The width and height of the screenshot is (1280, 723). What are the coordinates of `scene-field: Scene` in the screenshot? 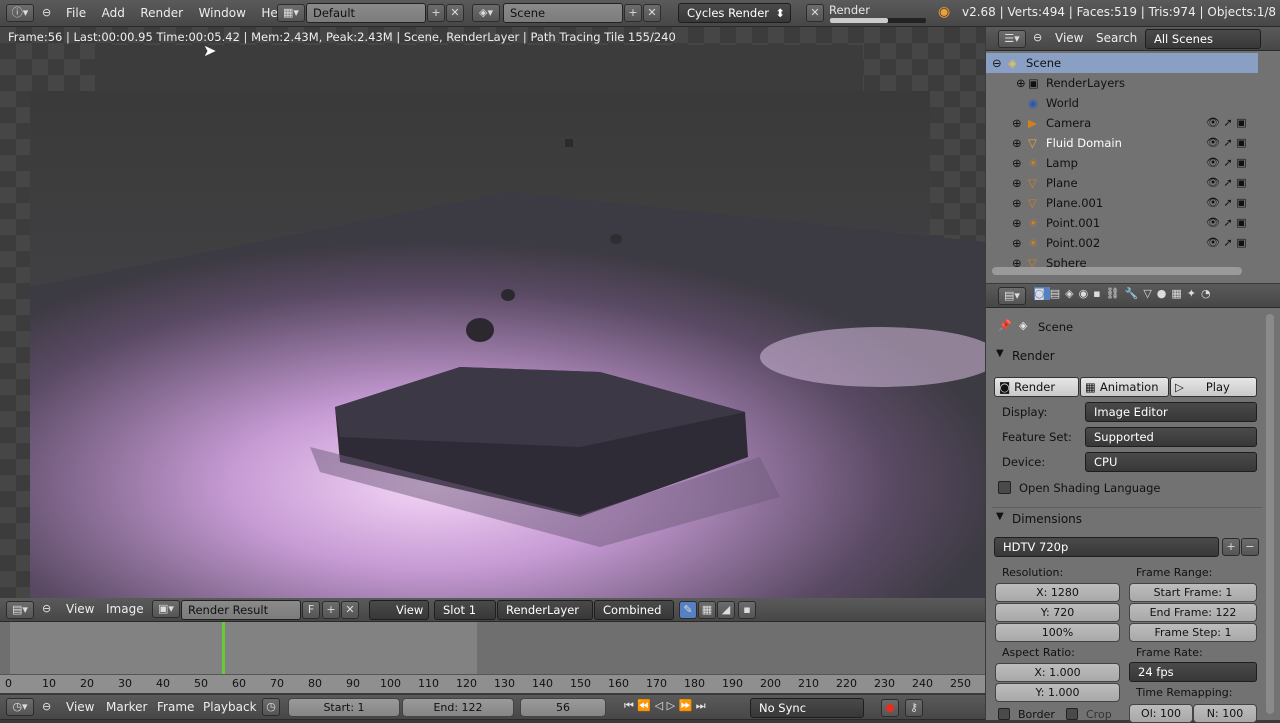 It's located at (563, 13).